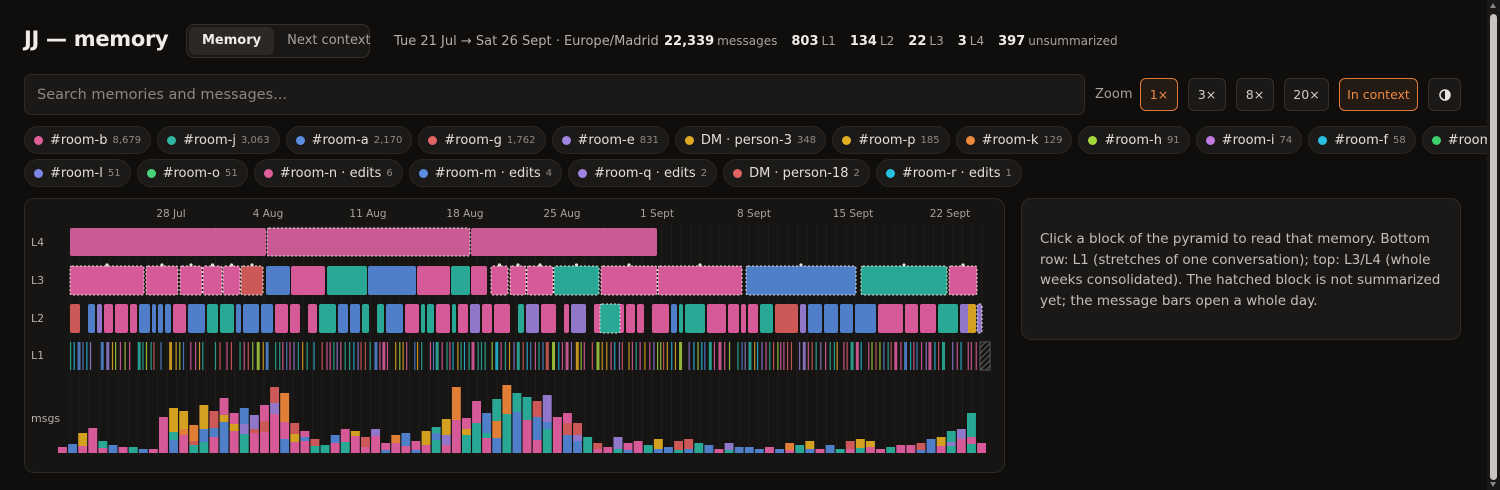 The width and height of the screenshot is (1500, 490). What do you see at coordinates (77, 173) in the screenshot?
I see `channel-chip: #room-l 51` at bounding box center [77, 173].